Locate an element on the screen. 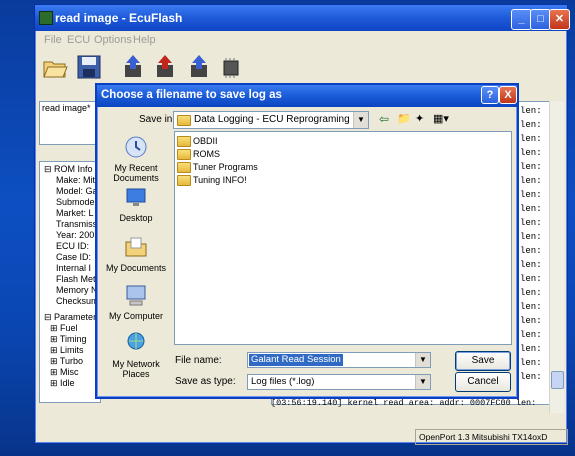 This screenshot has width=575, height=456. menu-help: Help is located at coordinates (144, 40).